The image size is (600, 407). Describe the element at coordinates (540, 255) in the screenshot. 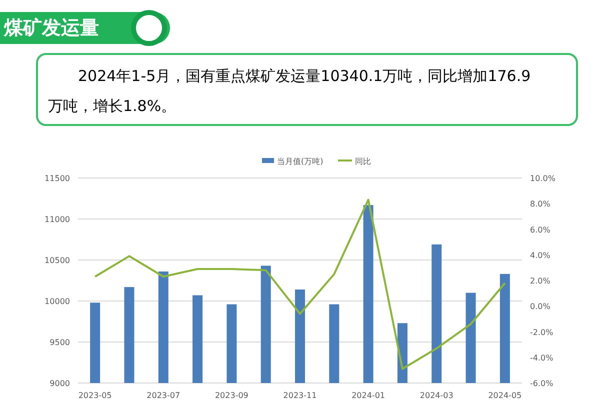

I see `y-axis-label: 4.0%` at that location.